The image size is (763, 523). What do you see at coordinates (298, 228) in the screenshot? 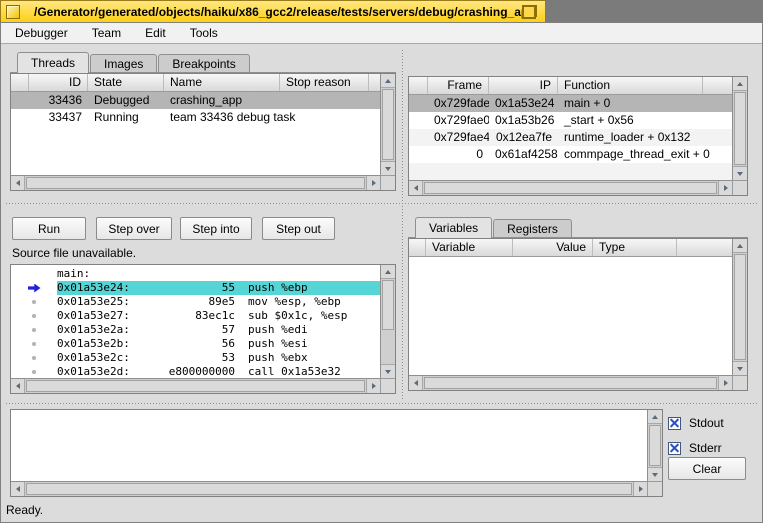
I see `step-out-button: Step out` at bounding box center [298, 228].